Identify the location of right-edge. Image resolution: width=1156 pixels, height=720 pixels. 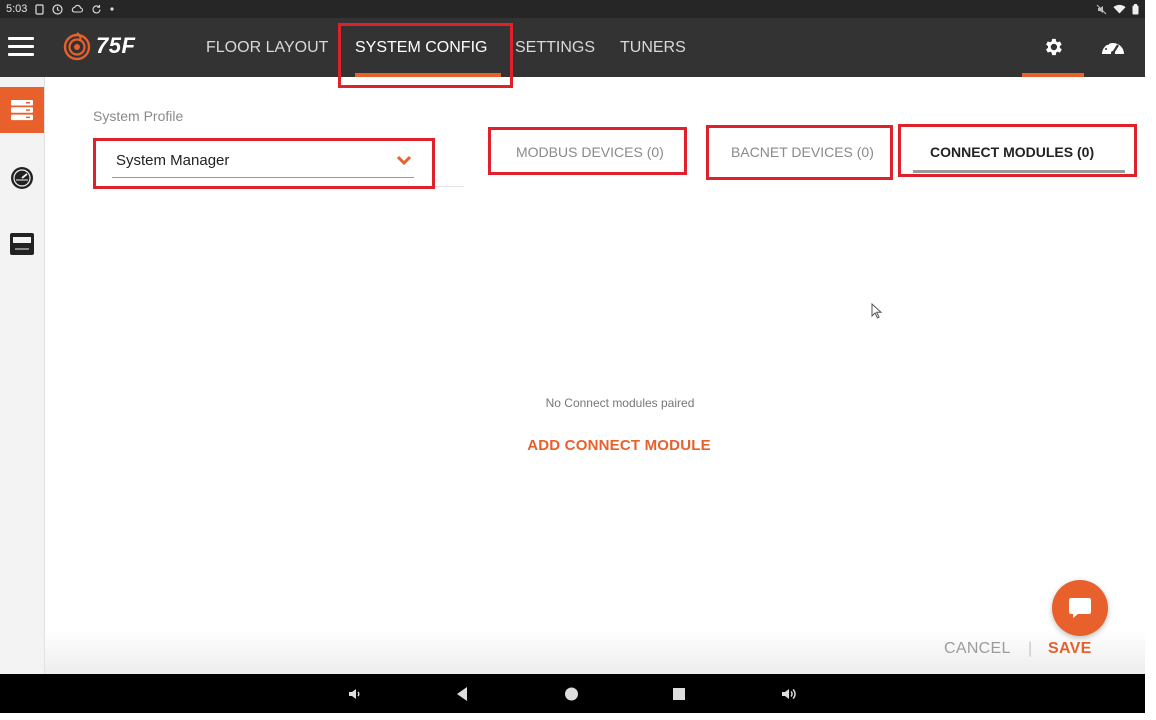
(1150, 360).